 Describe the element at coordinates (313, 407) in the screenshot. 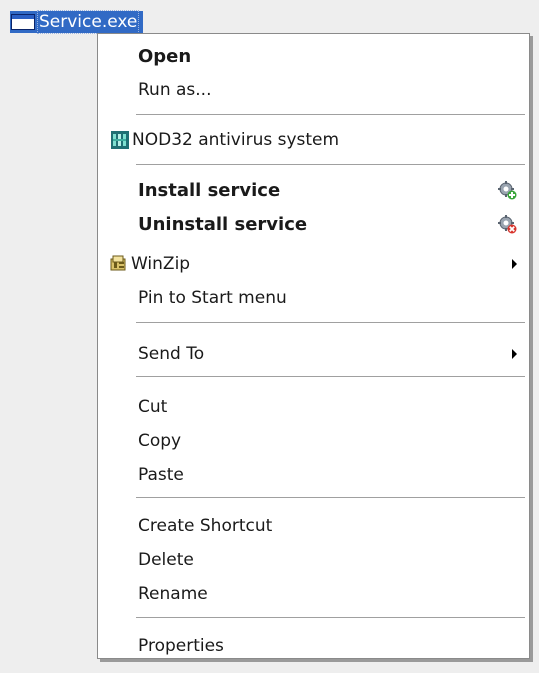

I see `menu-item-cut: Cut` at that location.